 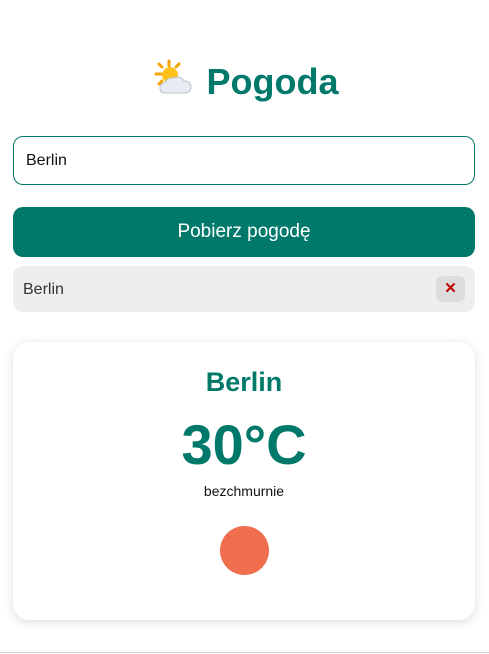 I want to click on get-weather-button: Pobierz pogodę, so click(x=244, y=232).